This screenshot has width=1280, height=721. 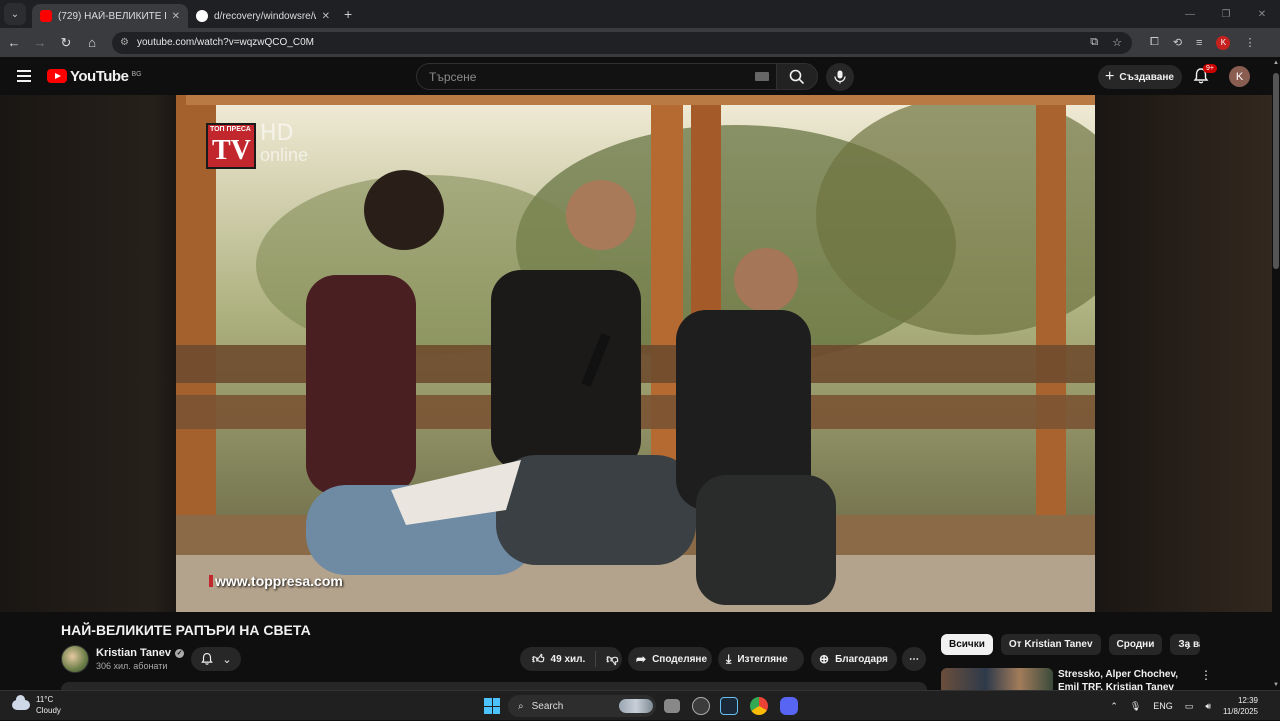 What do you see at coordinates (1240, 711) in the screenshot?
I see `date: 11/8/2025` at bounding box center [1240, 711].